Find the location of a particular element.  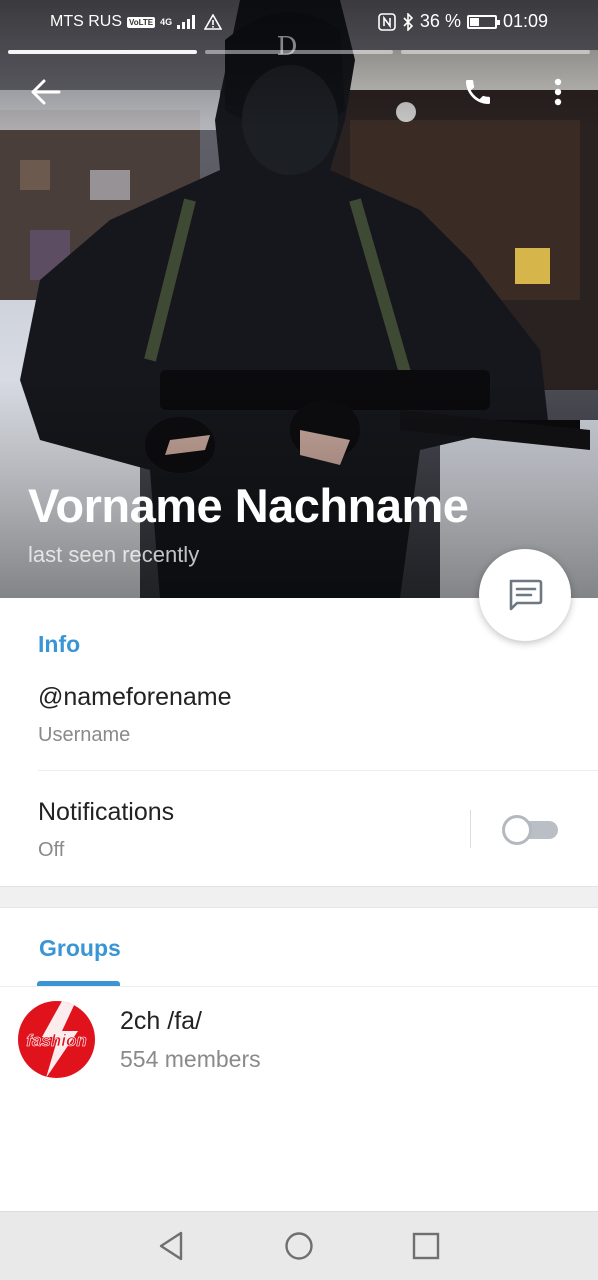

status-bar: MTS RUS VoLTE 4G 36 % 01:09 is located at coordinates (299, 22).